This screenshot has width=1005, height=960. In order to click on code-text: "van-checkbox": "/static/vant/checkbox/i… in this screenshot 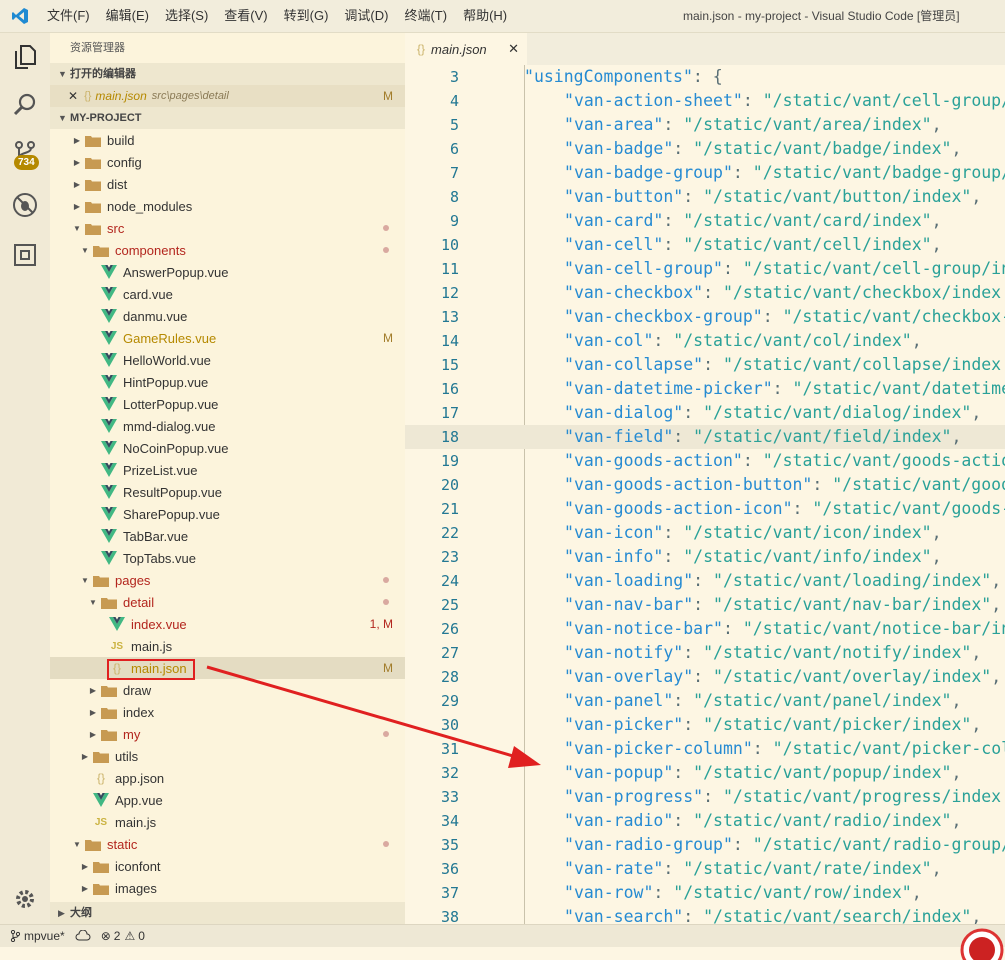, I will do `click(782, 293)`.